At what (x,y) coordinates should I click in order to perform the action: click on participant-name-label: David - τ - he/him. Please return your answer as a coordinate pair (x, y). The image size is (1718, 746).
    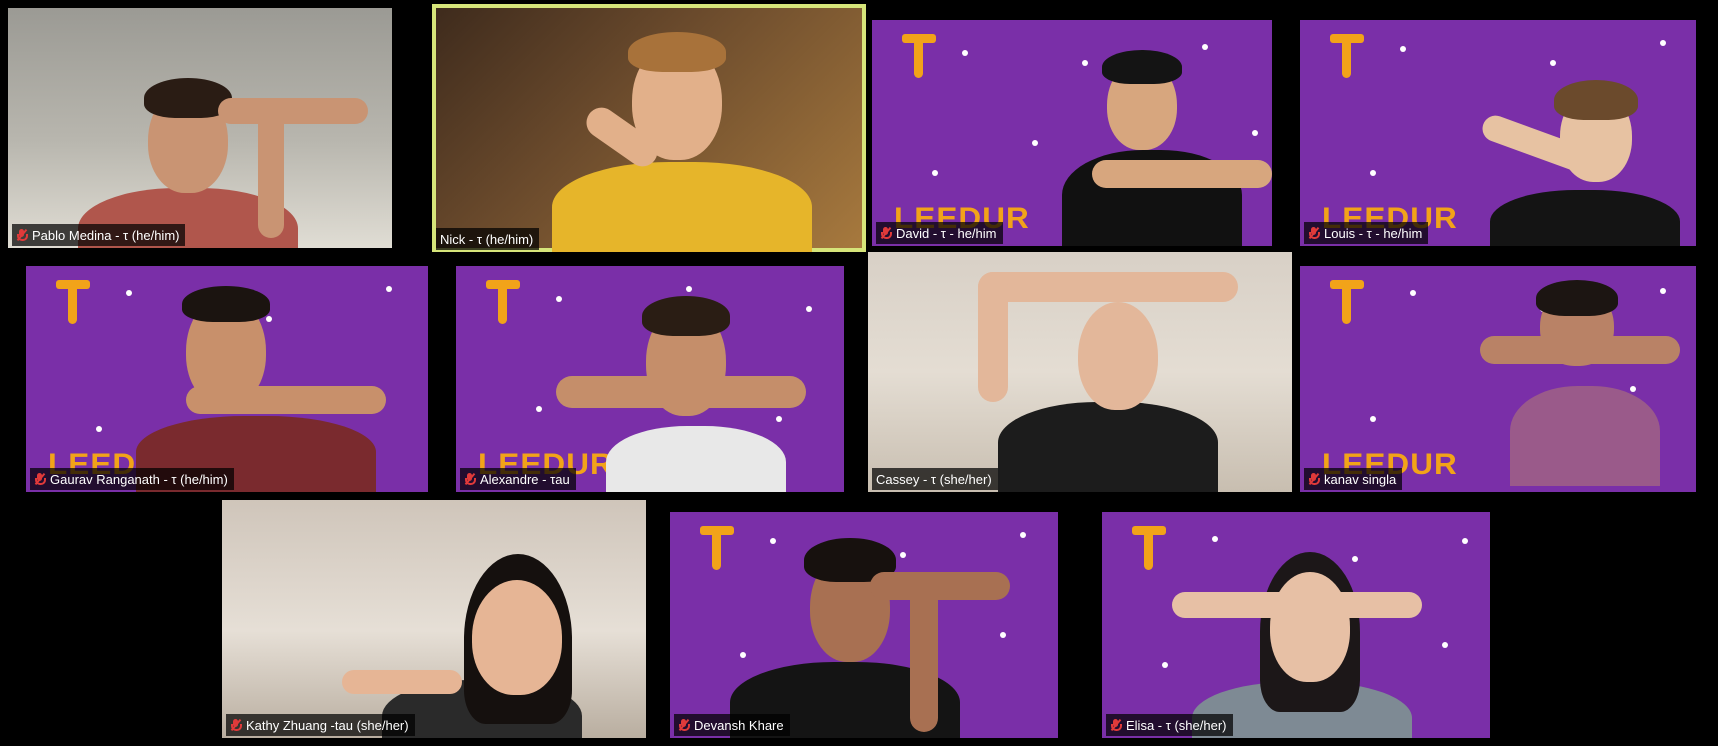
    Looking at the image, I should click on (939, 233).